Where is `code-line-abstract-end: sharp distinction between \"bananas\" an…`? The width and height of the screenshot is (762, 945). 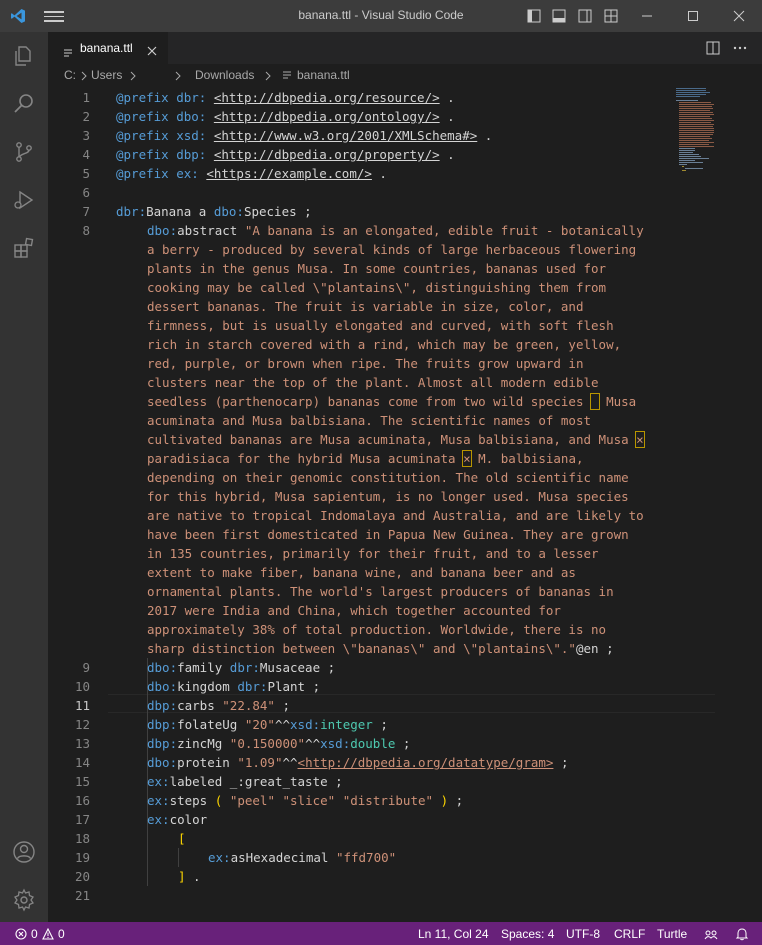
code-line-abstract-end: sharp distinction between \"bananas\" an… is located at coordinates (380, 648).